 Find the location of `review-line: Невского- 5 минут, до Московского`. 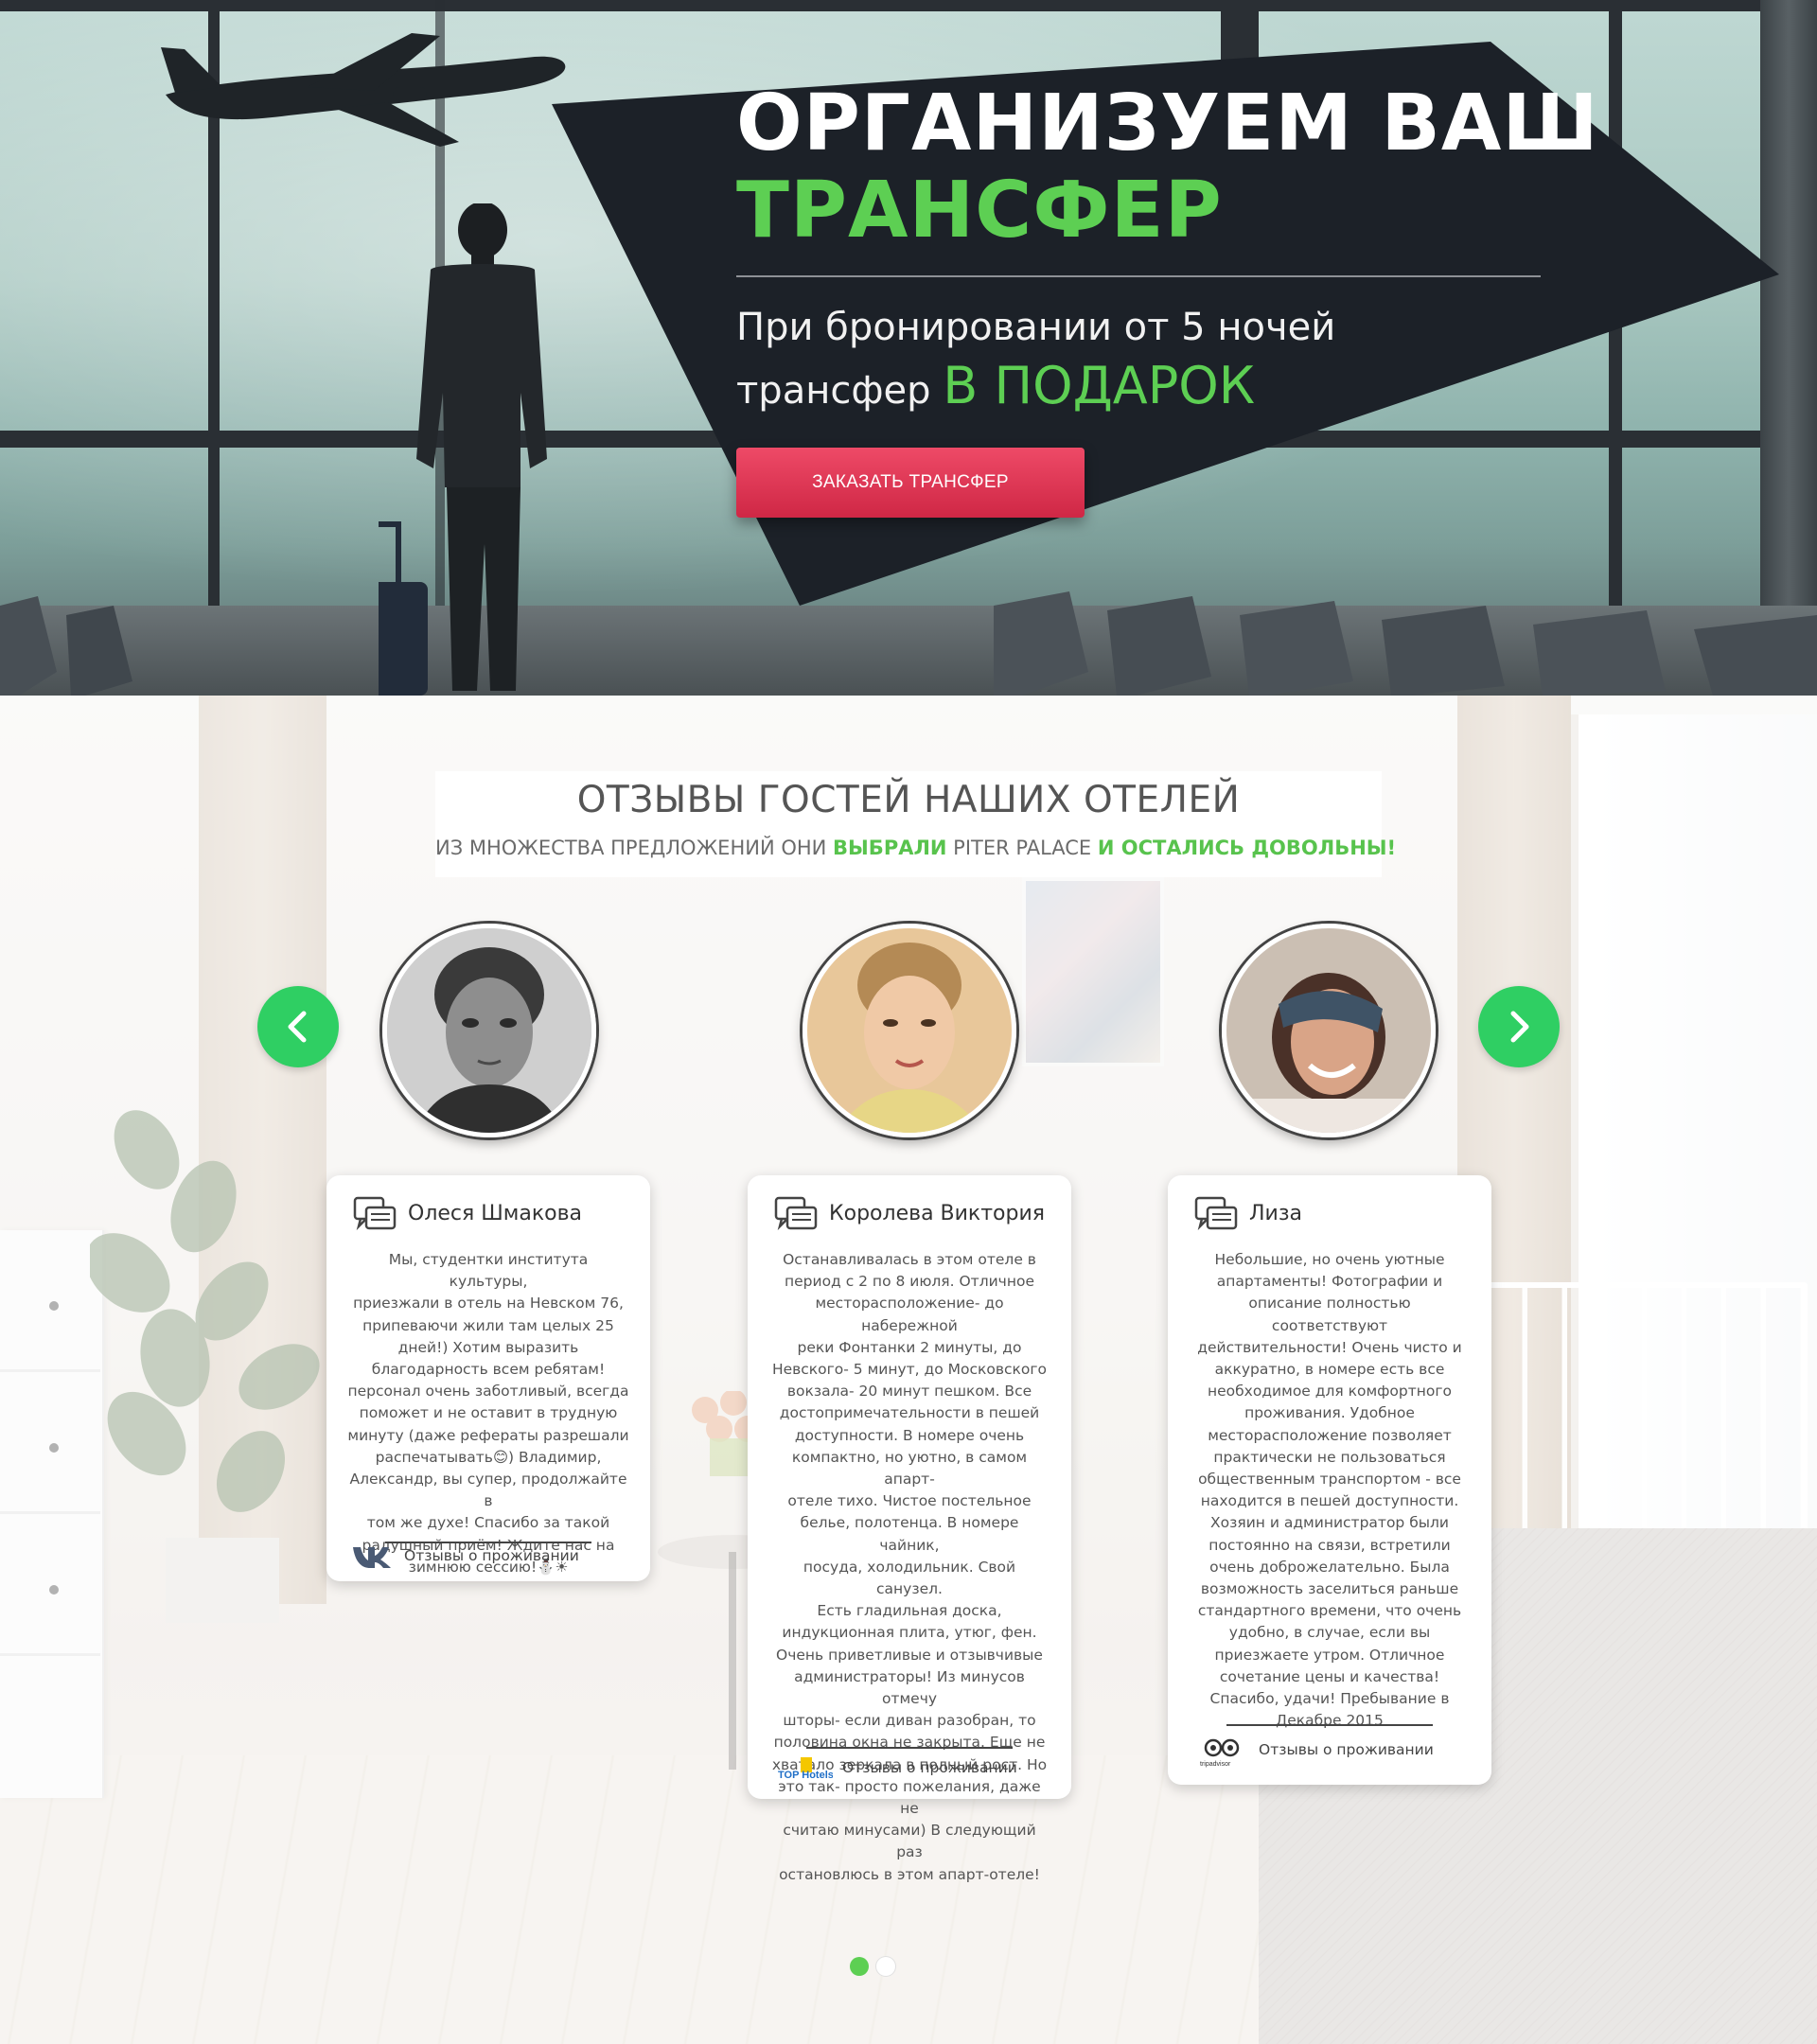

review-line: Невского- 5 минут, до Московского is located at coordinates (909, 1370).